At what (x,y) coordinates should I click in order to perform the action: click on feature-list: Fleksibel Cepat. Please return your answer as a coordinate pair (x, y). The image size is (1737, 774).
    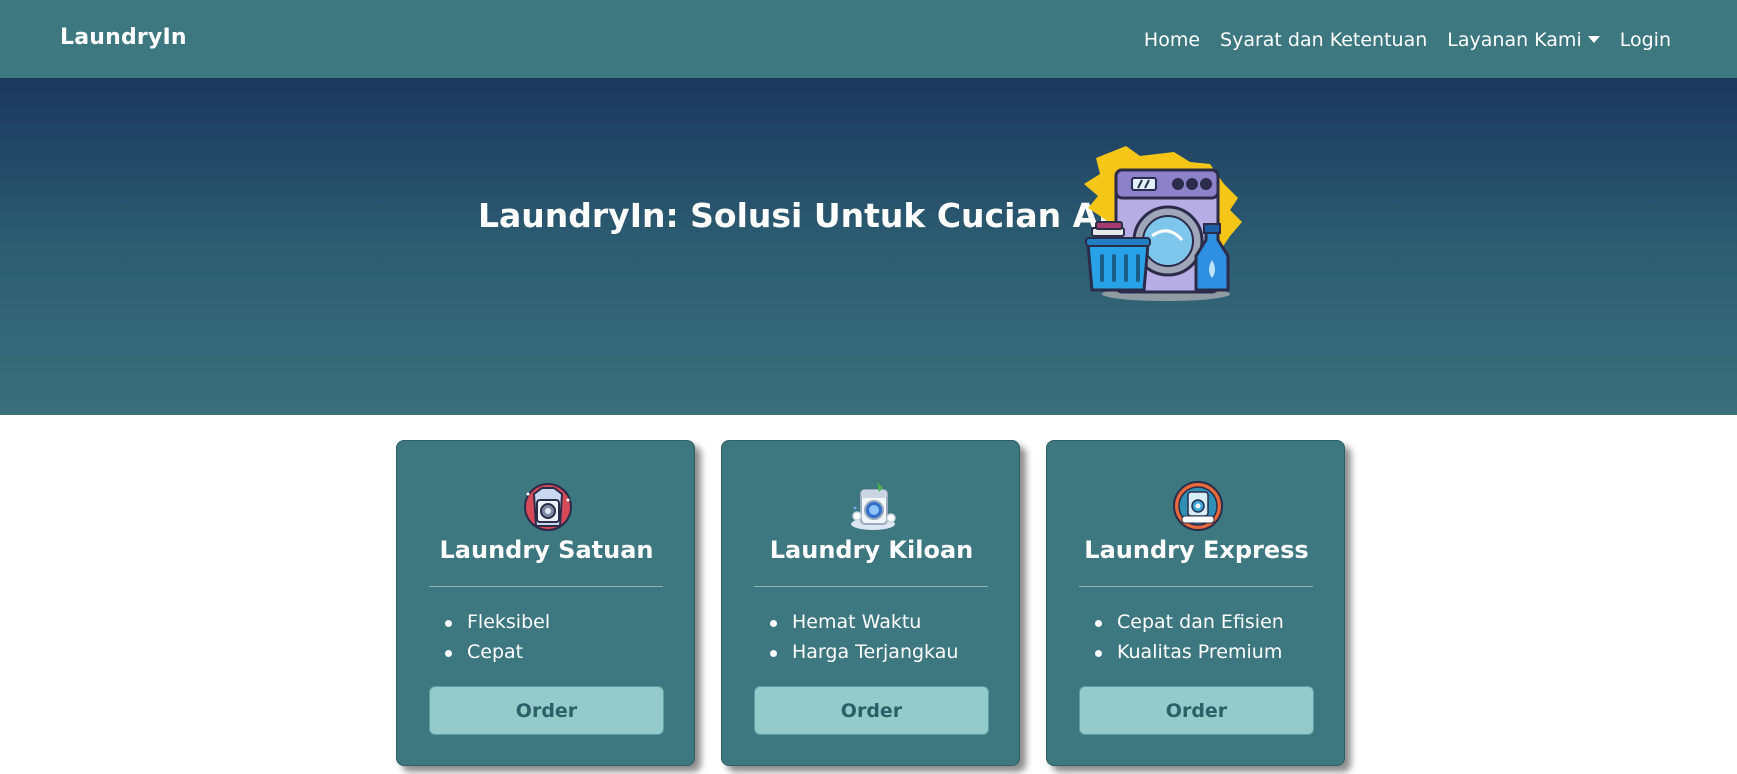
    Looking at the image, I should click on (493, 641).